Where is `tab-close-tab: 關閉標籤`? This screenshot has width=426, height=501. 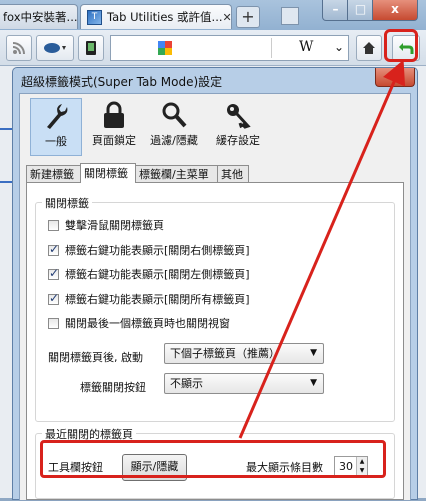
tab-close-tab: 關閉標籤 is located at coordinates (108, 173).